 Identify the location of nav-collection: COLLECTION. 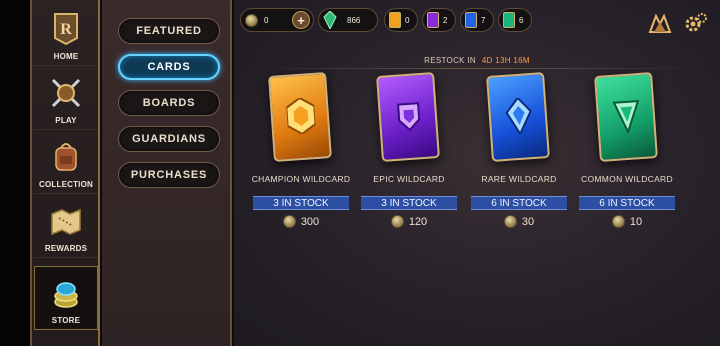
(66, 163).